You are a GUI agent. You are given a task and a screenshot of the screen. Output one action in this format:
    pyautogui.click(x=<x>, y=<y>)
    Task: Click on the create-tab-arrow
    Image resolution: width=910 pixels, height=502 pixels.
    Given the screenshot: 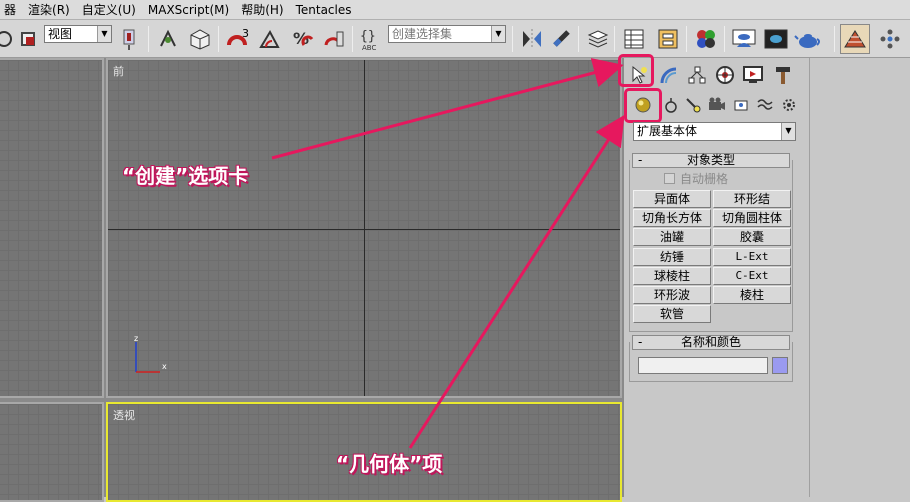 What is the action you would take?
    pyautogui.click(x=447, y=109)
    